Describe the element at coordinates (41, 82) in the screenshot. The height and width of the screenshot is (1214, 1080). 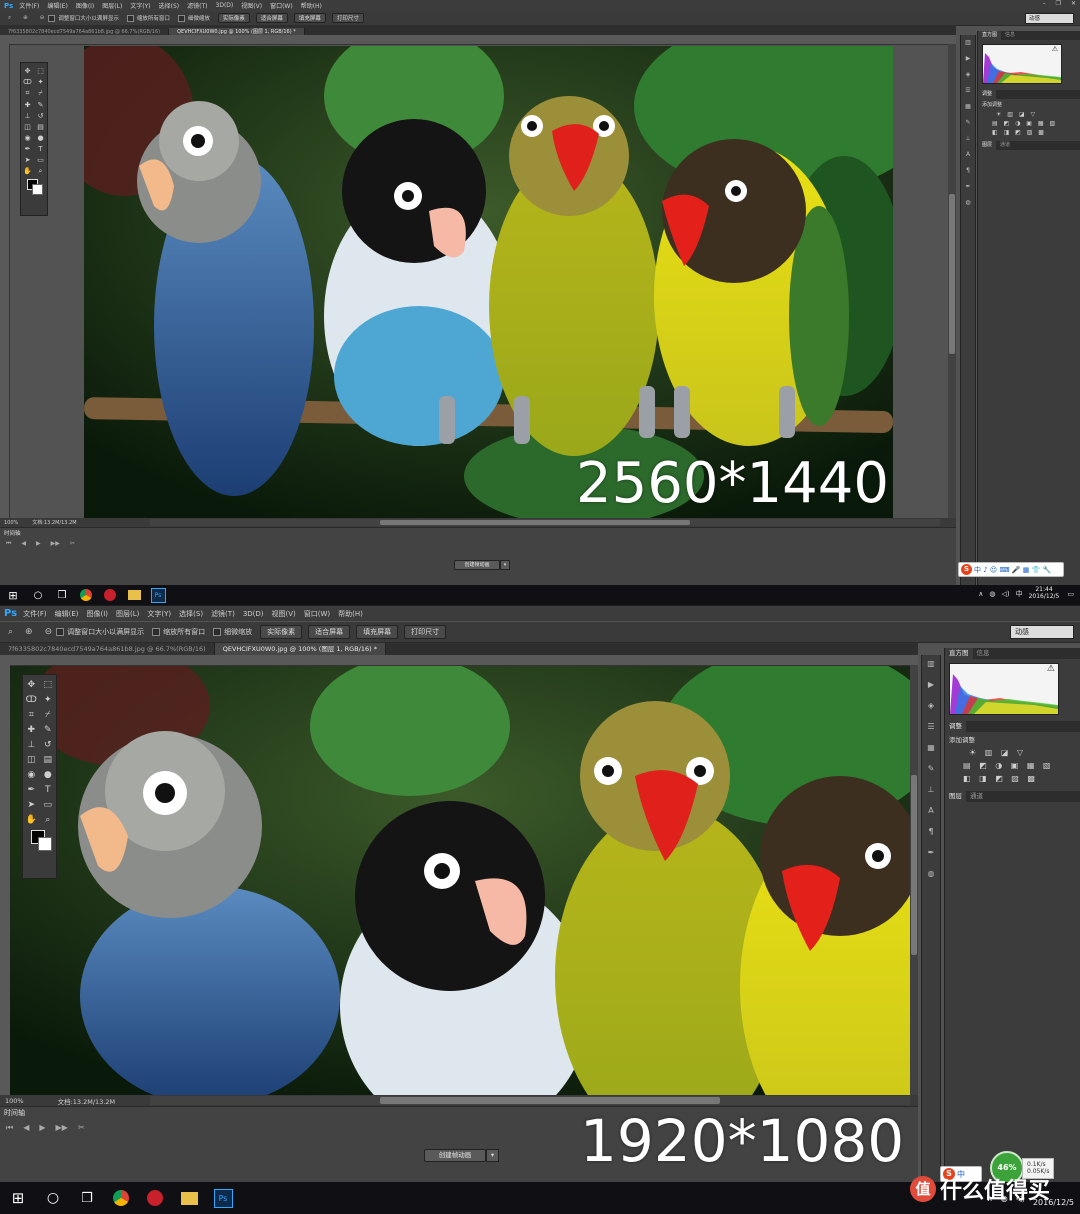
I see `magic-wand-icon: ✦` at that location.